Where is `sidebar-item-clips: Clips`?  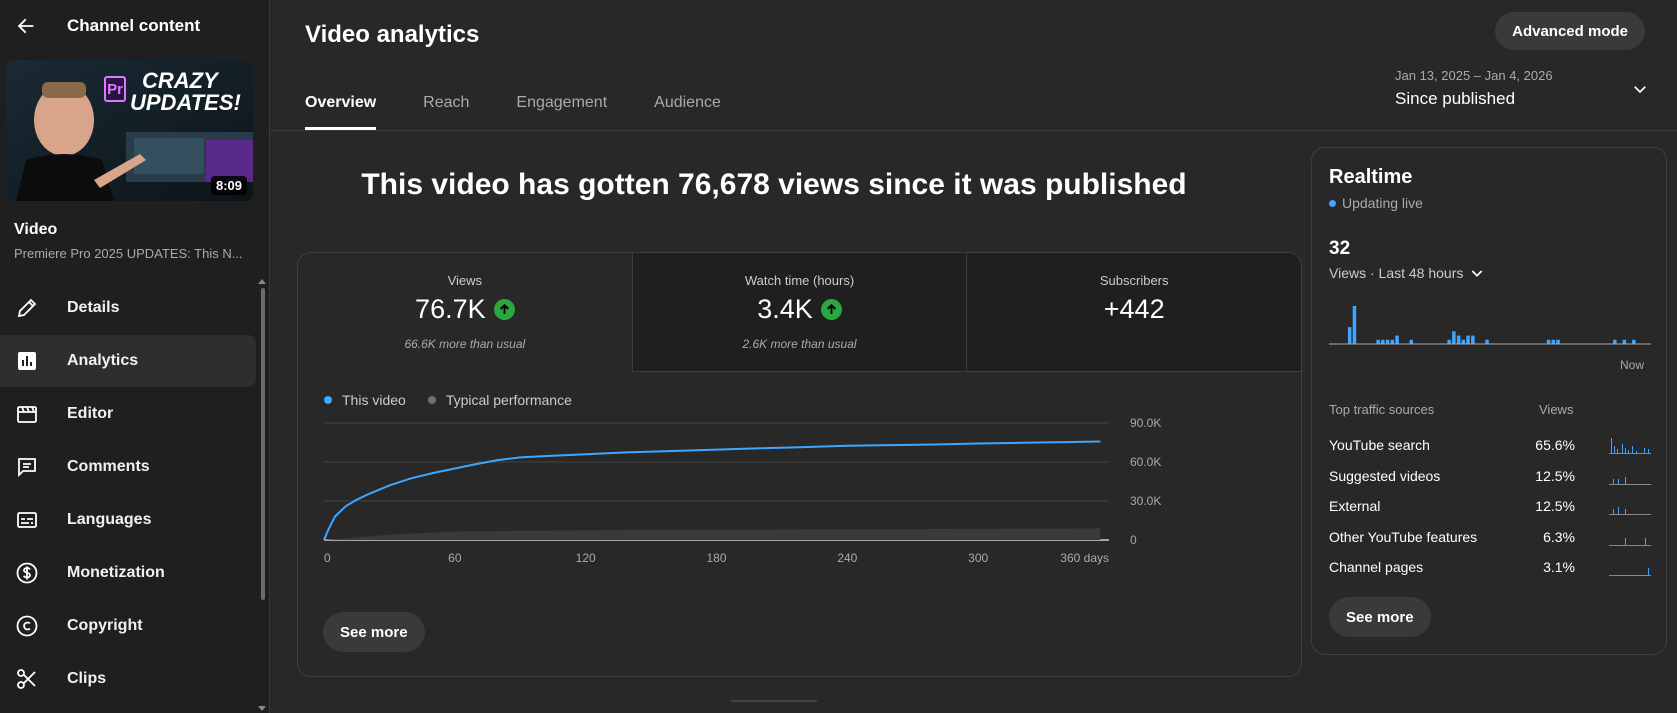 sidebar-item-clips: Clips is located at coordinates (128, 679).